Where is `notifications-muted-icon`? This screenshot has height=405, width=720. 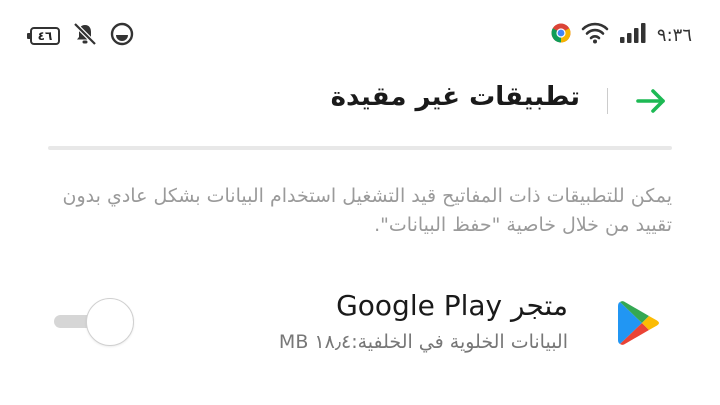
notifications-muted-icon is located at coordinates (85, 36).